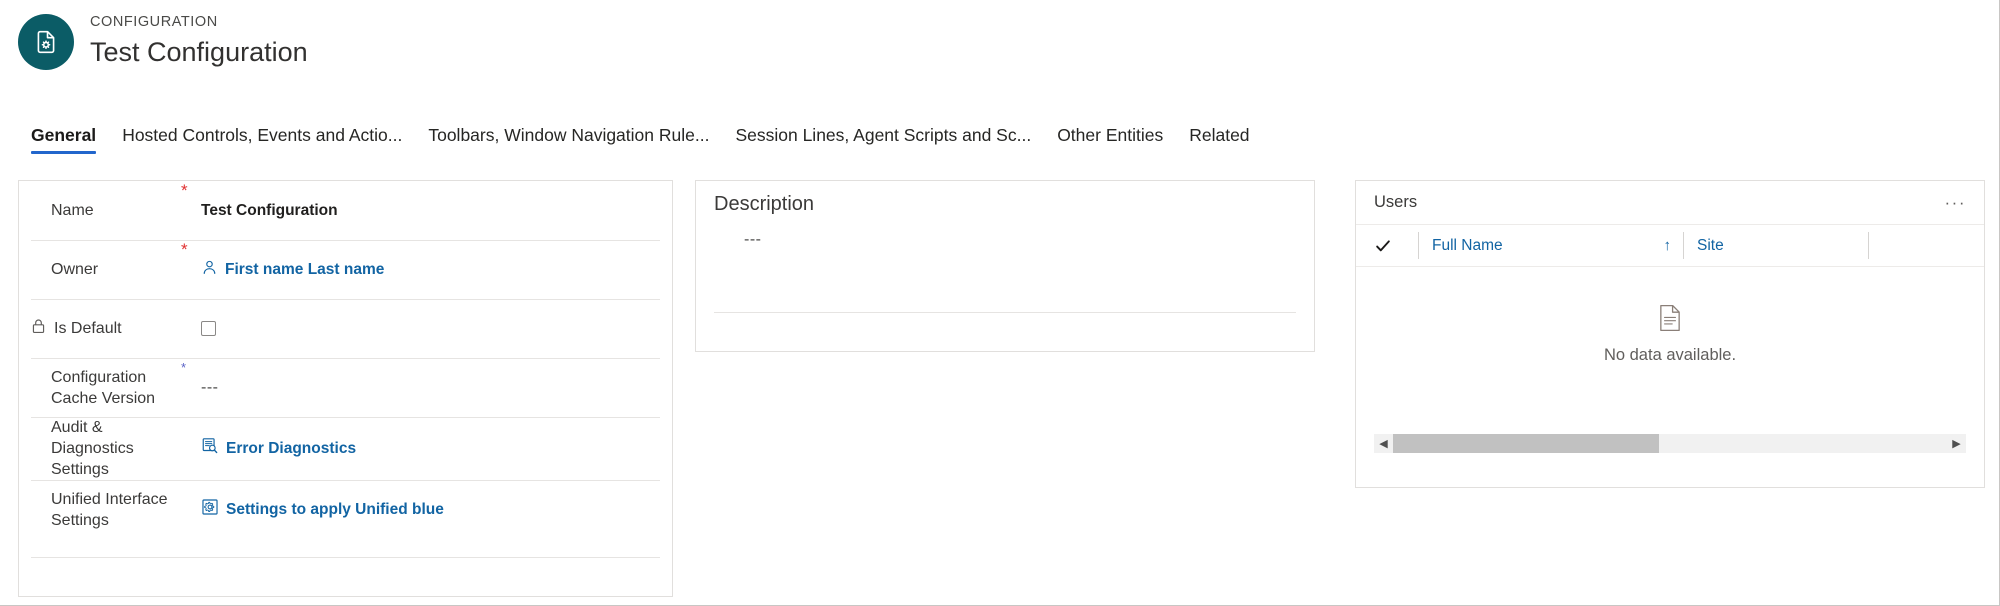 The height and width of the screenshot is (606, 2000). Describe the element at coordinates (1710, 245) in the screenshot. I see `column-header-site-label: Site` at that location.